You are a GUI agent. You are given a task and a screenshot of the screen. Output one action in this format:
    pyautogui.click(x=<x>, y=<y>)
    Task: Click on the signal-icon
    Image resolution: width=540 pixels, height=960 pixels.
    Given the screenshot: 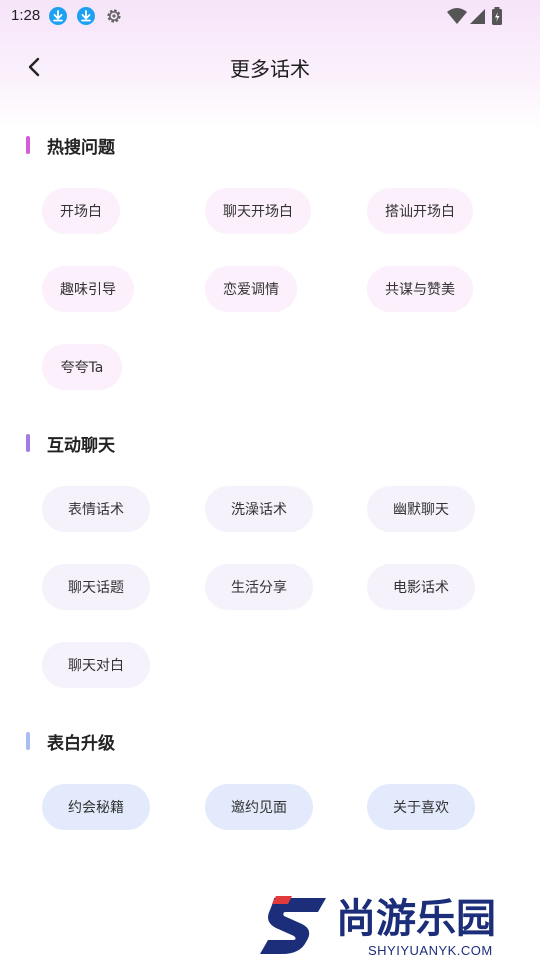 What is the action you would take?
    pyautogui.click(x=477, y=16)
    